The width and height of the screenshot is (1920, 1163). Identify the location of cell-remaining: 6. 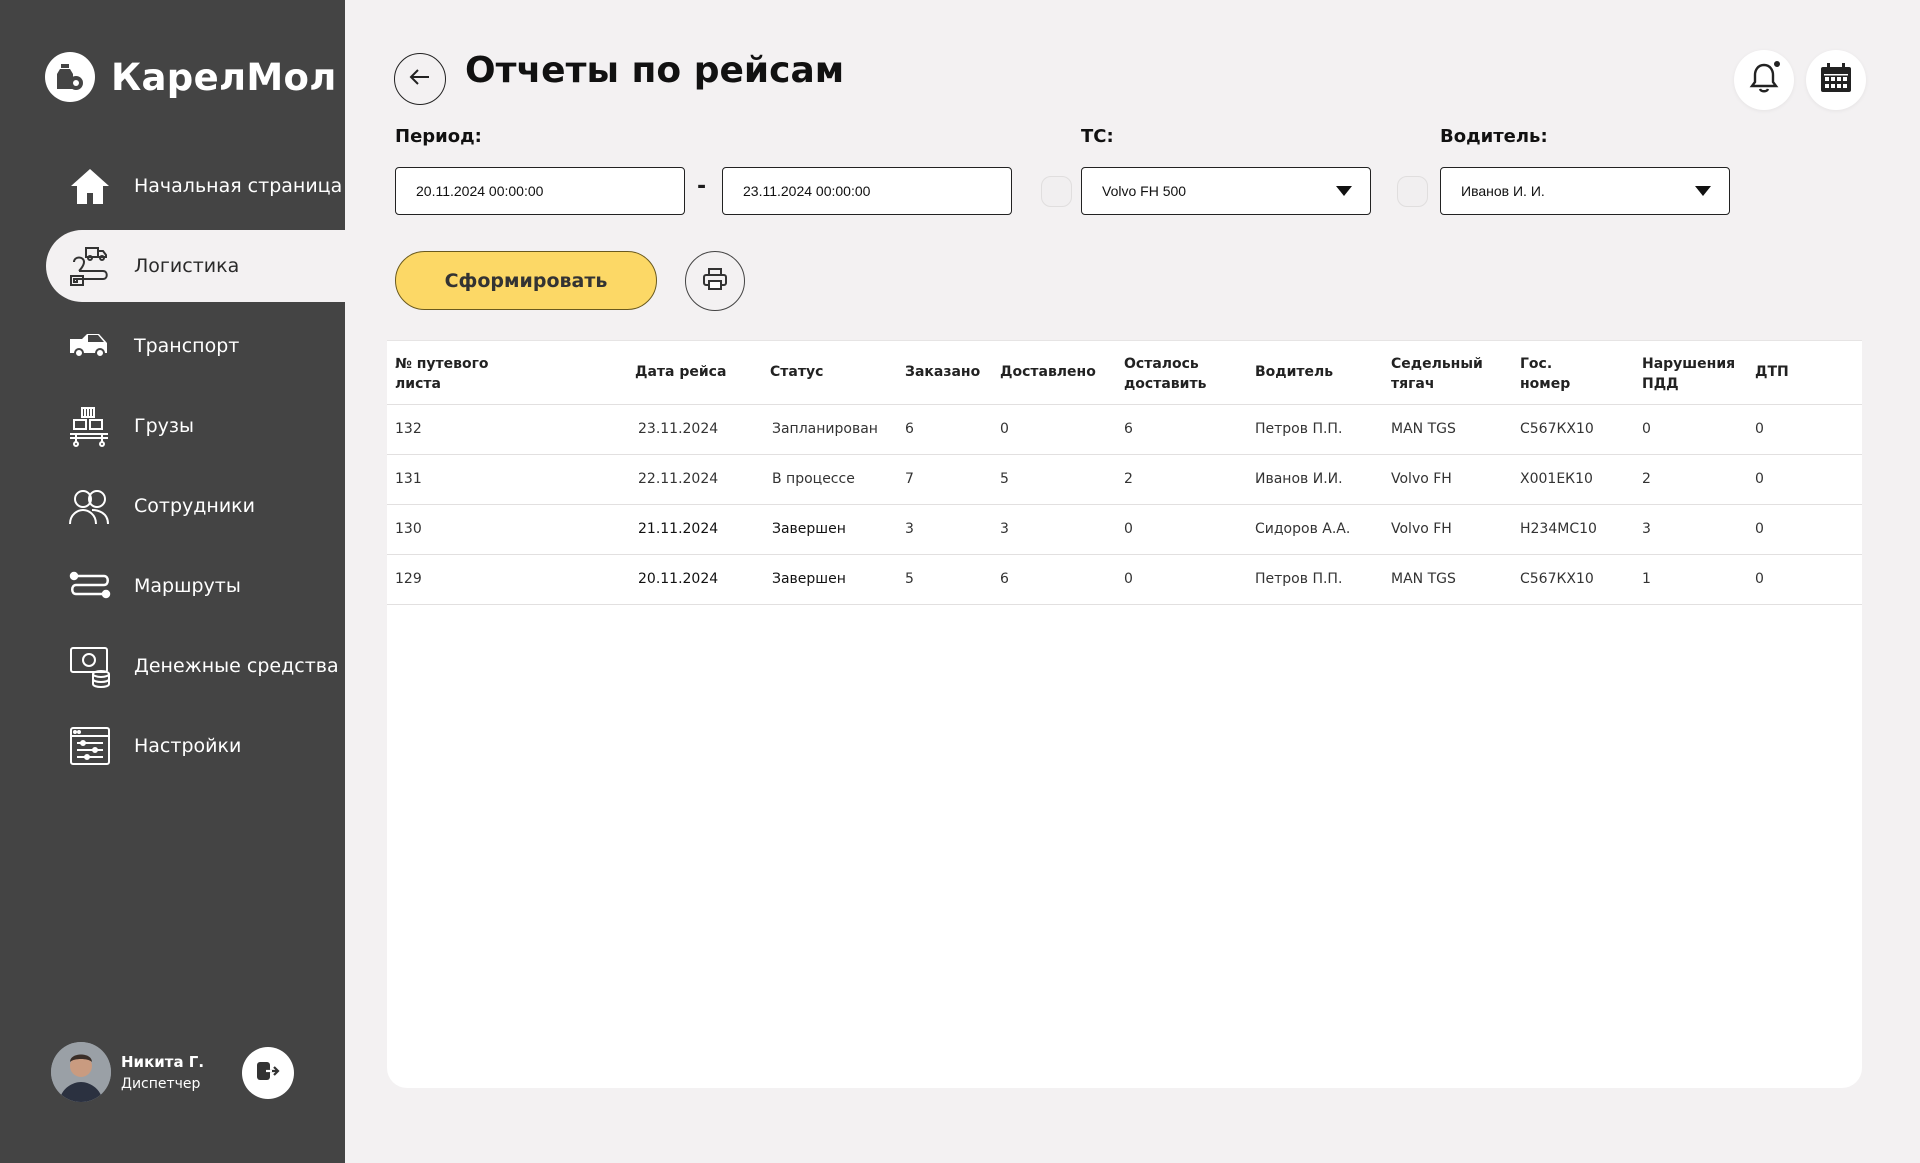
(1128, 429).